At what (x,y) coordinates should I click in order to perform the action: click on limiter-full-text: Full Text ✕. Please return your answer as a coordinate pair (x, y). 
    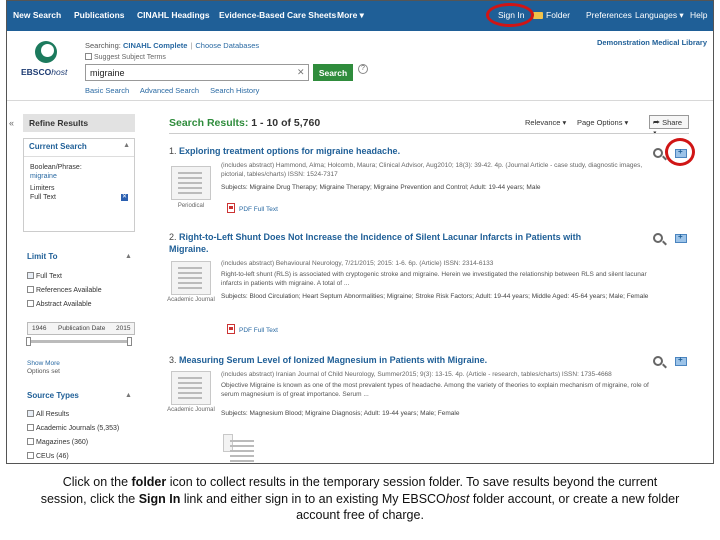
    Looking at the image, I should click on (79, 197).